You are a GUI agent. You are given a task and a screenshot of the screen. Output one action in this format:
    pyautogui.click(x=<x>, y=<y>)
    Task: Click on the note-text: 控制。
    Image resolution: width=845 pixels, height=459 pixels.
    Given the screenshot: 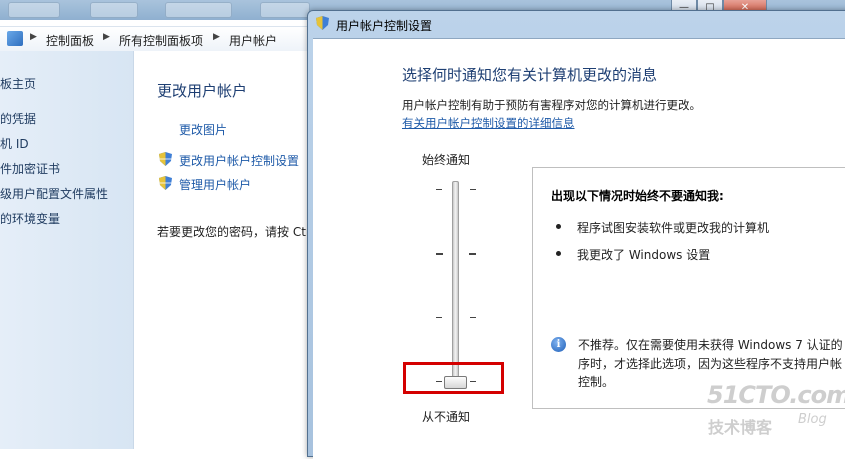 What is the action you would take?
    pyautogui.click(x=596, y=382)
    